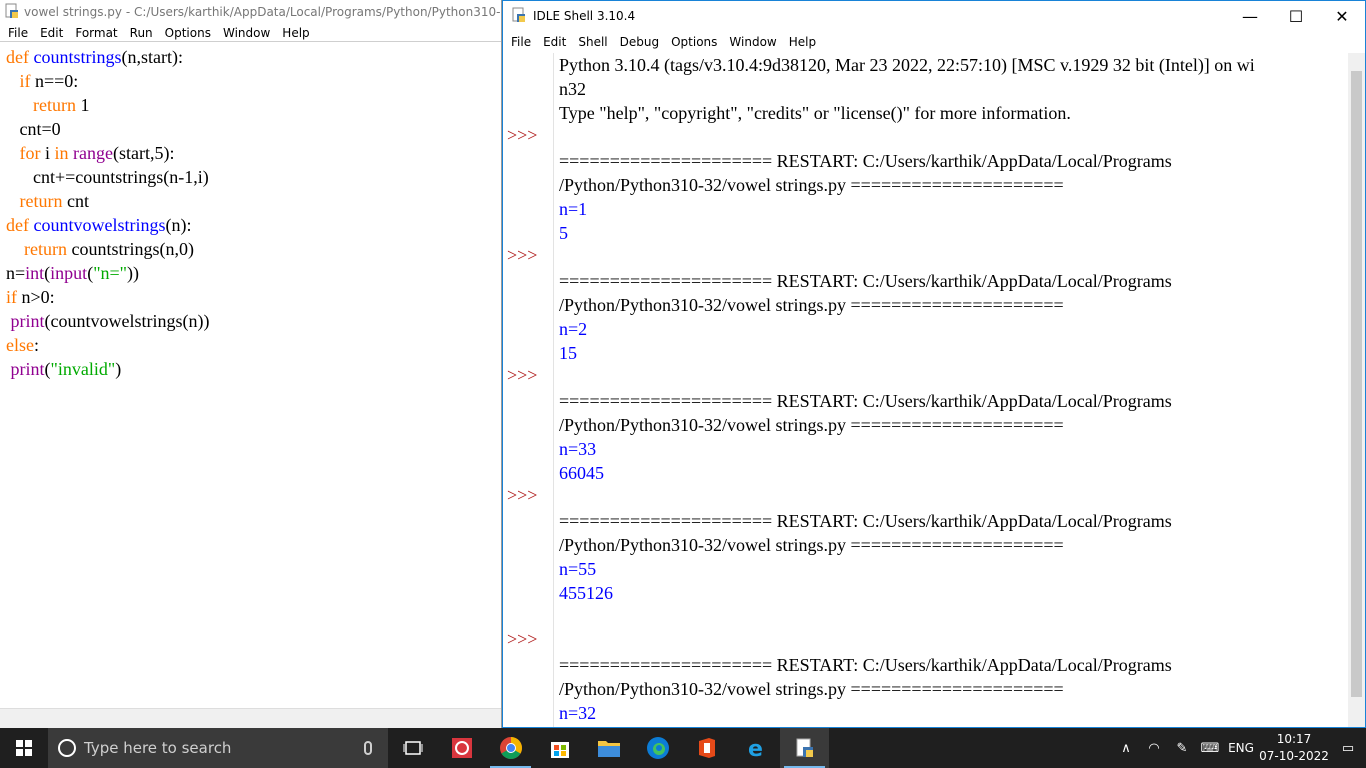 Image resolution: width=1366 pixels, height=768 pixels. Describe the element at coordinates (1294, 739) in the screenshot. I see `clock-time: 10:17` at that location.